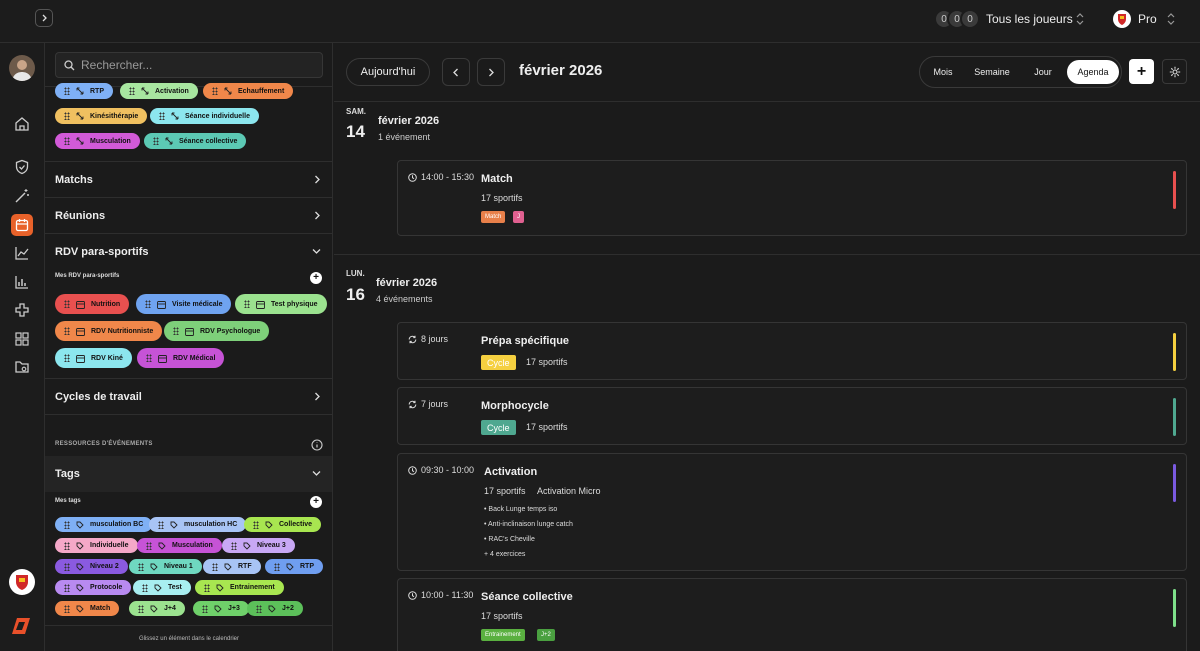  Describe the element at coordinates (91, 566) in the screenshot. I see `tag-pill: Niveau 2` at that location.